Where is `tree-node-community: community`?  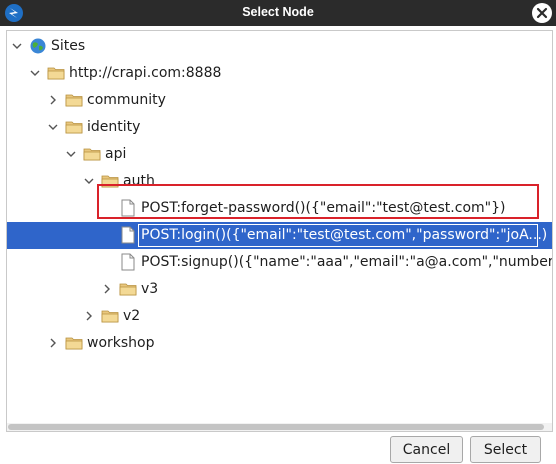 tree-node-community: community is located at coordinates (279, 100).